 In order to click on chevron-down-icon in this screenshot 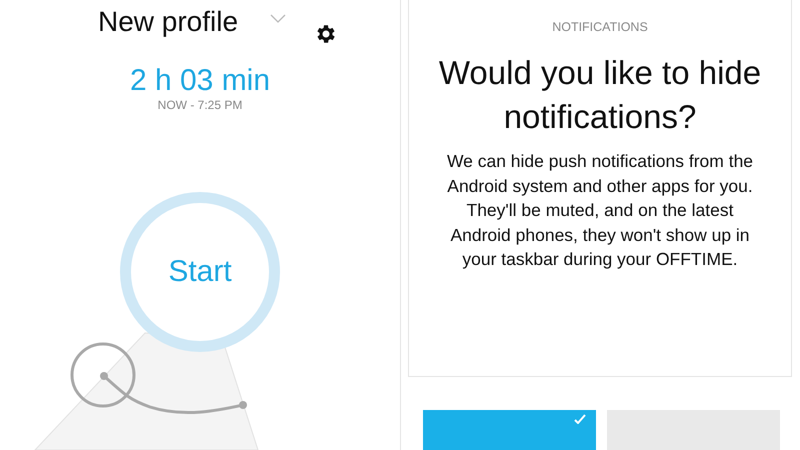, I will do `click(278, 18)`.